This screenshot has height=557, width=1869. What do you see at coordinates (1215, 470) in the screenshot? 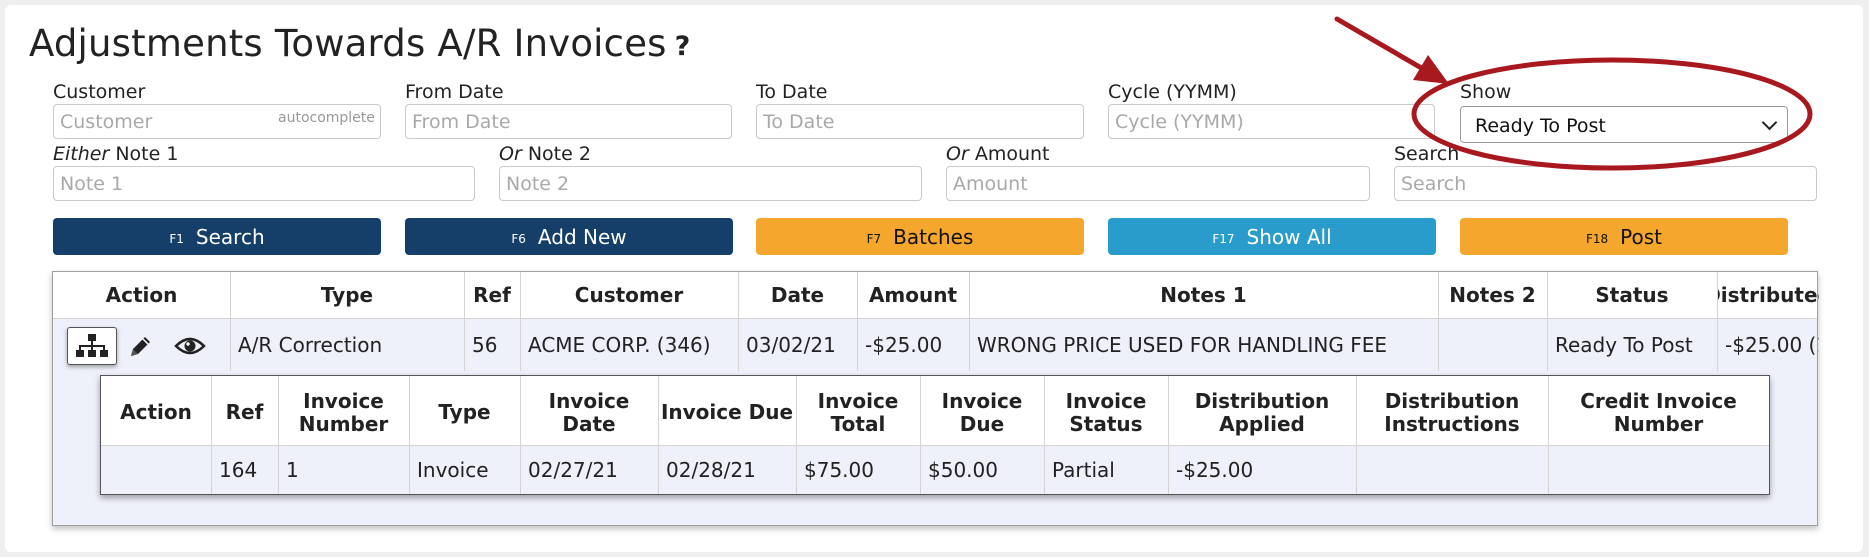
I see `sub-cell-distribution-applied: -$25.00` at bounding box center [1215, 470].